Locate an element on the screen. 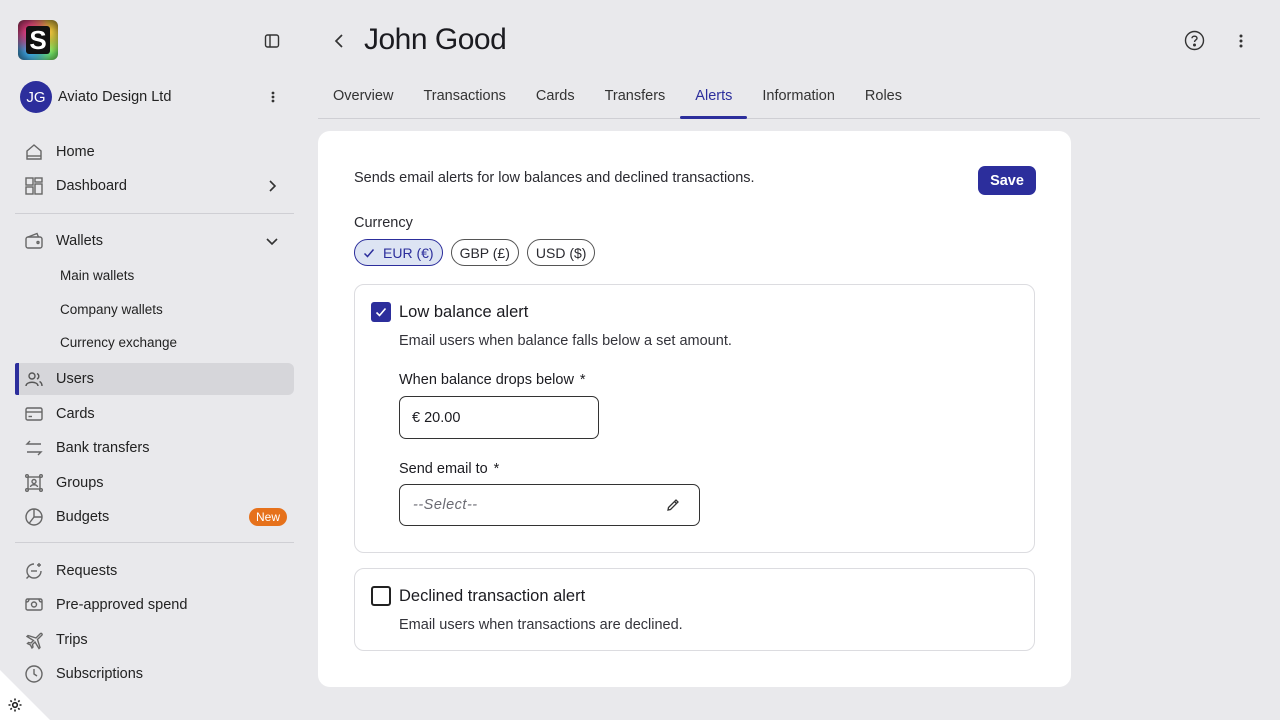  chevron-down-icon is located at coordinates (272, 242).